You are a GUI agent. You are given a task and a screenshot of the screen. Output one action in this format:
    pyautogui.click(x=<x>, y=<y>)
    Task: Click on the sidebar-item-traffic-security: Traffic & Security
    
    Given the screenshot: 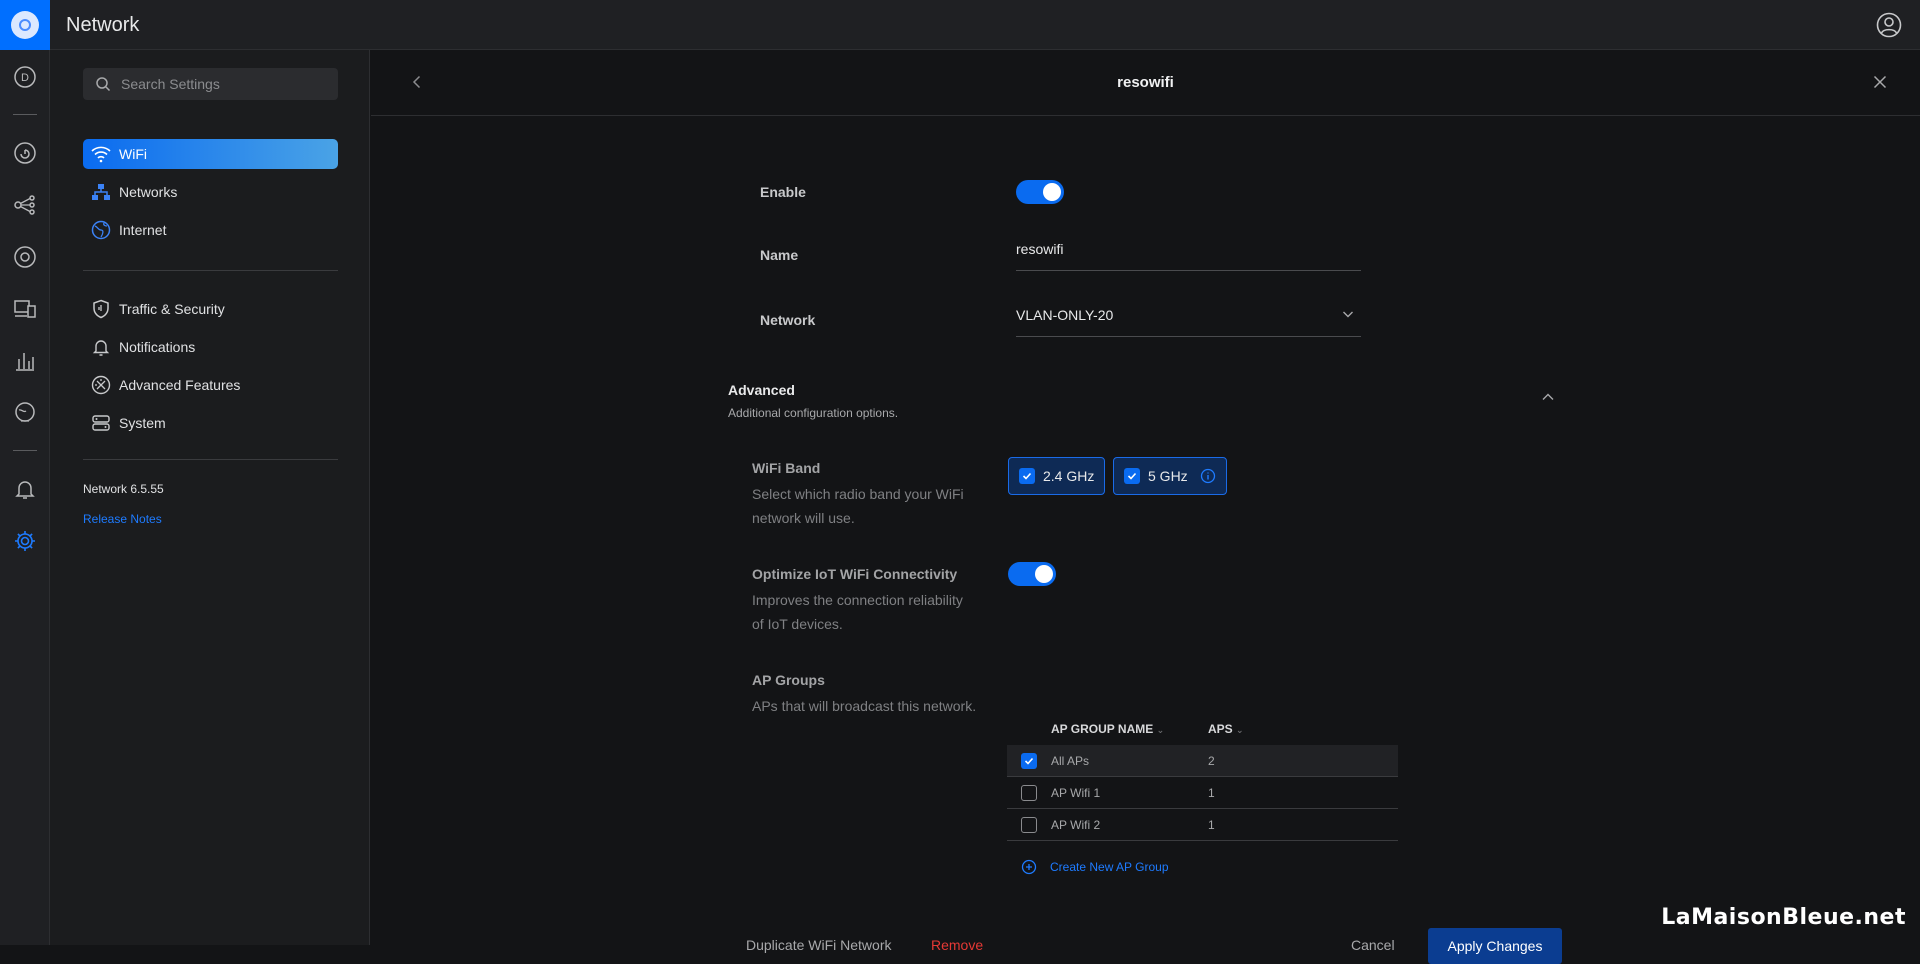 What is the action you would take?
    pyautogui.click(x=210, y=309)
    